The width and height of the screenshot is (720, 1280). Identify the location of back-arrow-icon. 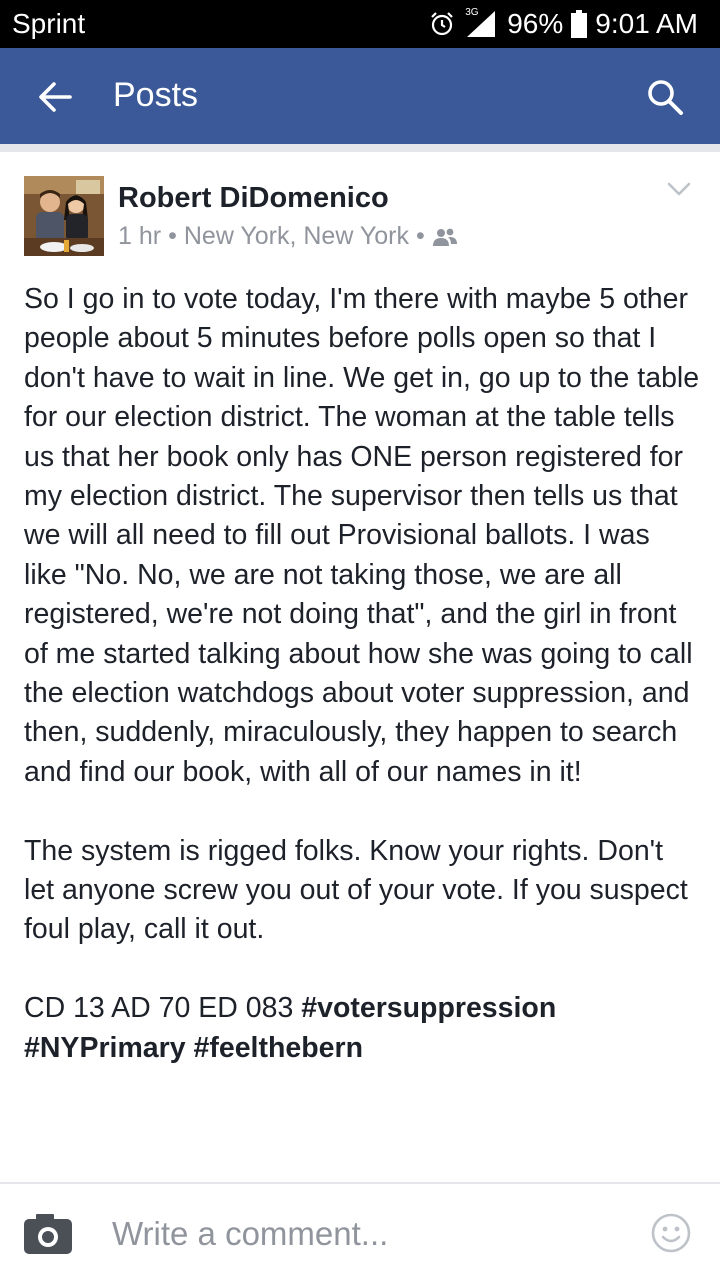
(55, 97).